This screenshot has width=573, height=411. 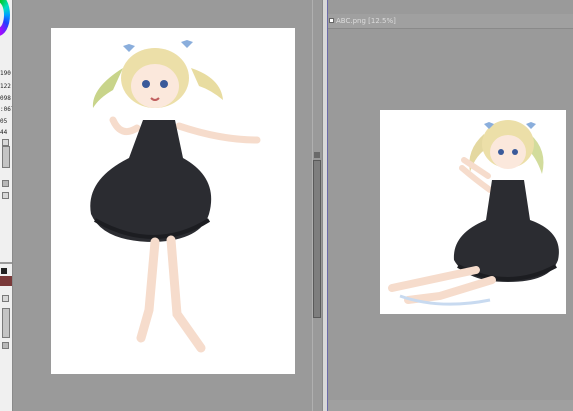 I want to click on color-value-5: 05, so click(x=4, y=121).